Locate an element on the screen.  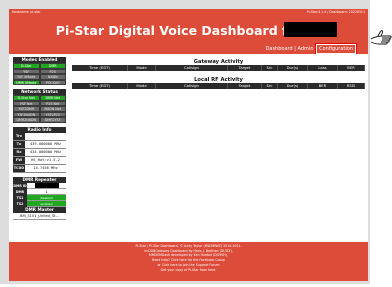
footer-line: Get your copy of Pi-Star from here. is located at coordinates (188, 269).